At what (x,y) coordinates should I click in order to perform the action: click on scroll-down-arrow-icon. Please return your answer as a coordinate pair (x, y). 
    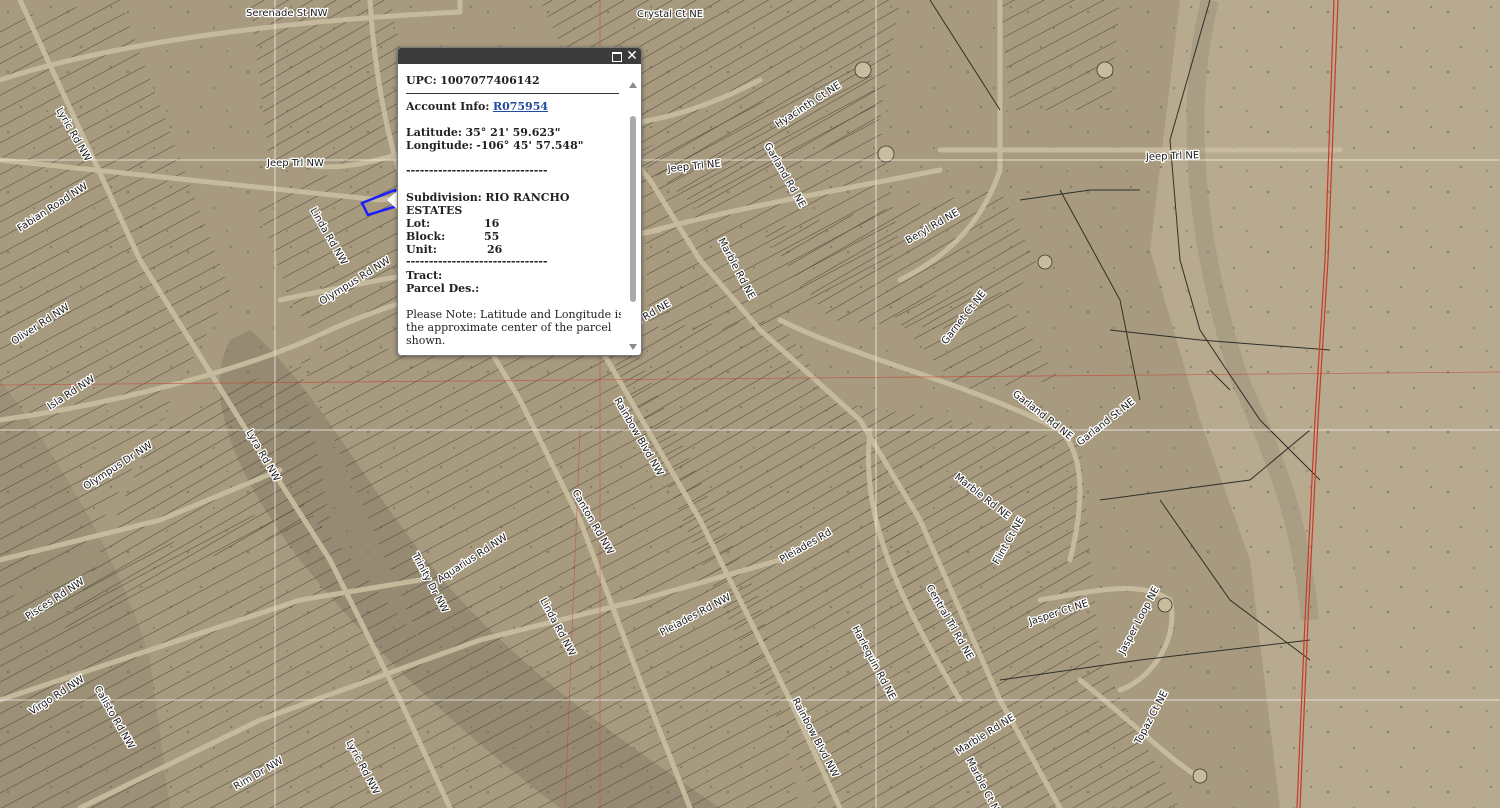
    Looking at the image, I should click on (633, 347).